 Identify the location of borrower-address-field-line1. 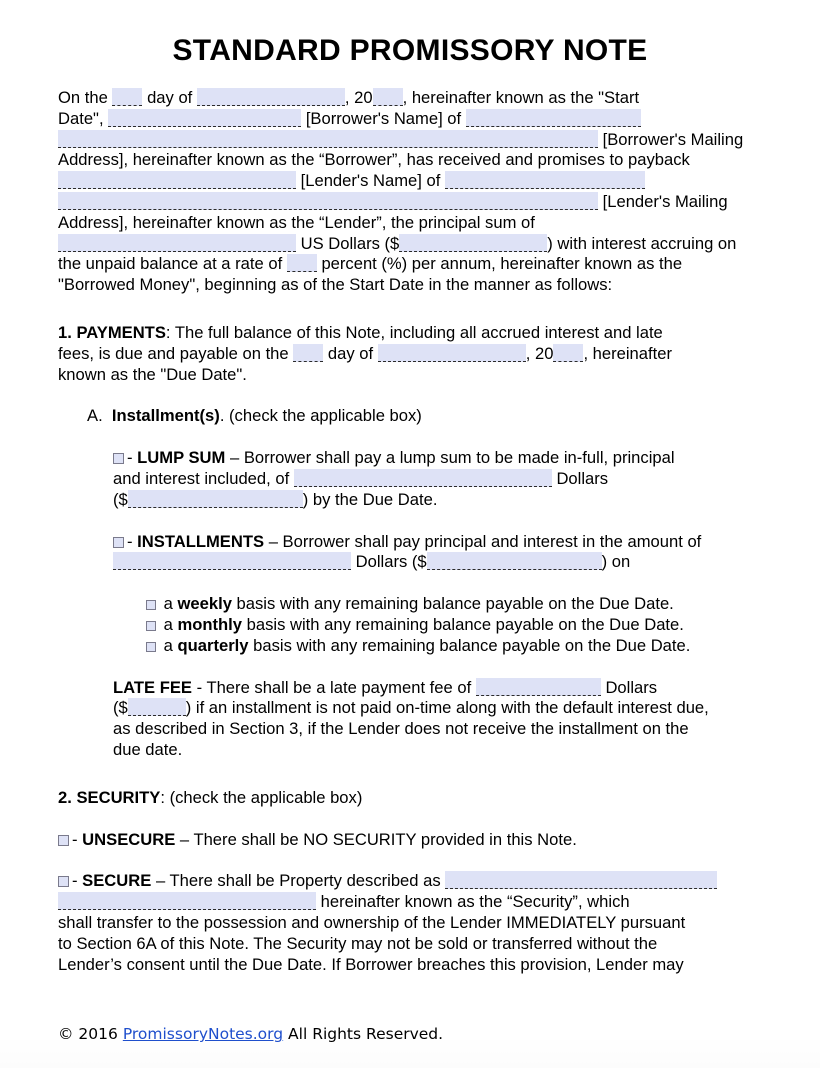
(553, 117).